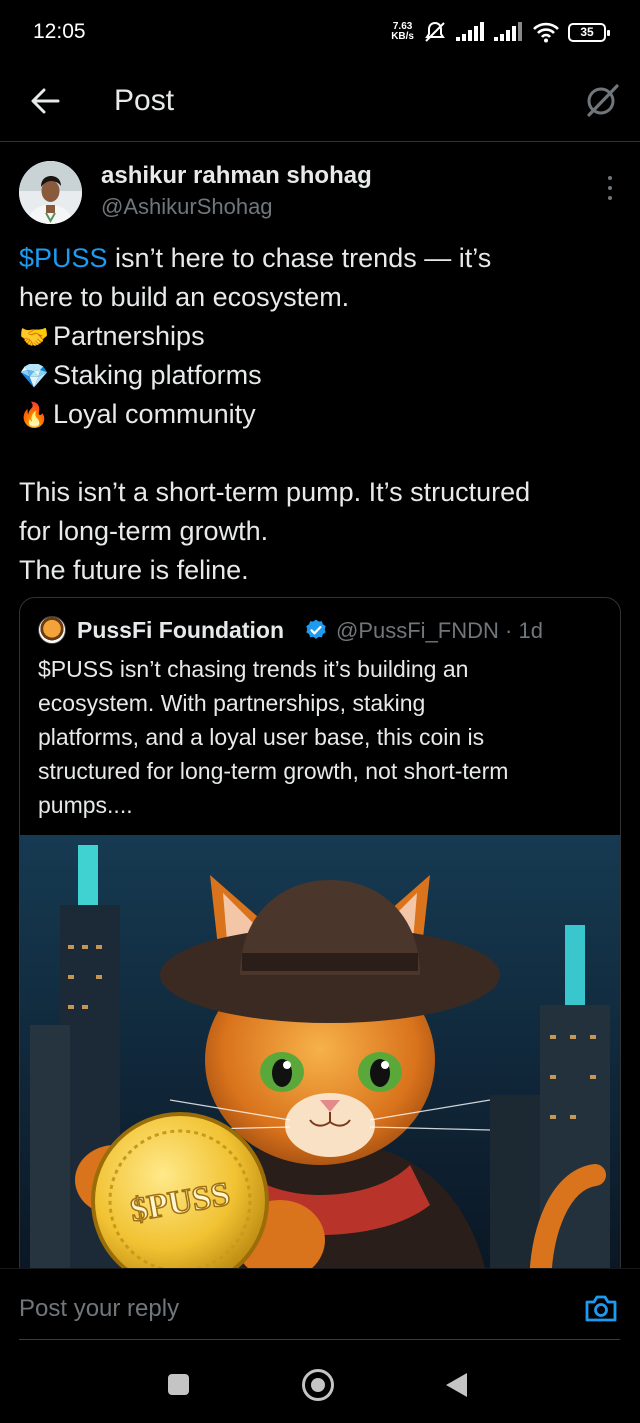 This screenshot has height=1423, width=640. What do you see at coordinates (299, 258) in the screenshot?
I see `post-line-text: isn’t here to chase trends — it’s` at bounding box center [299, 258].